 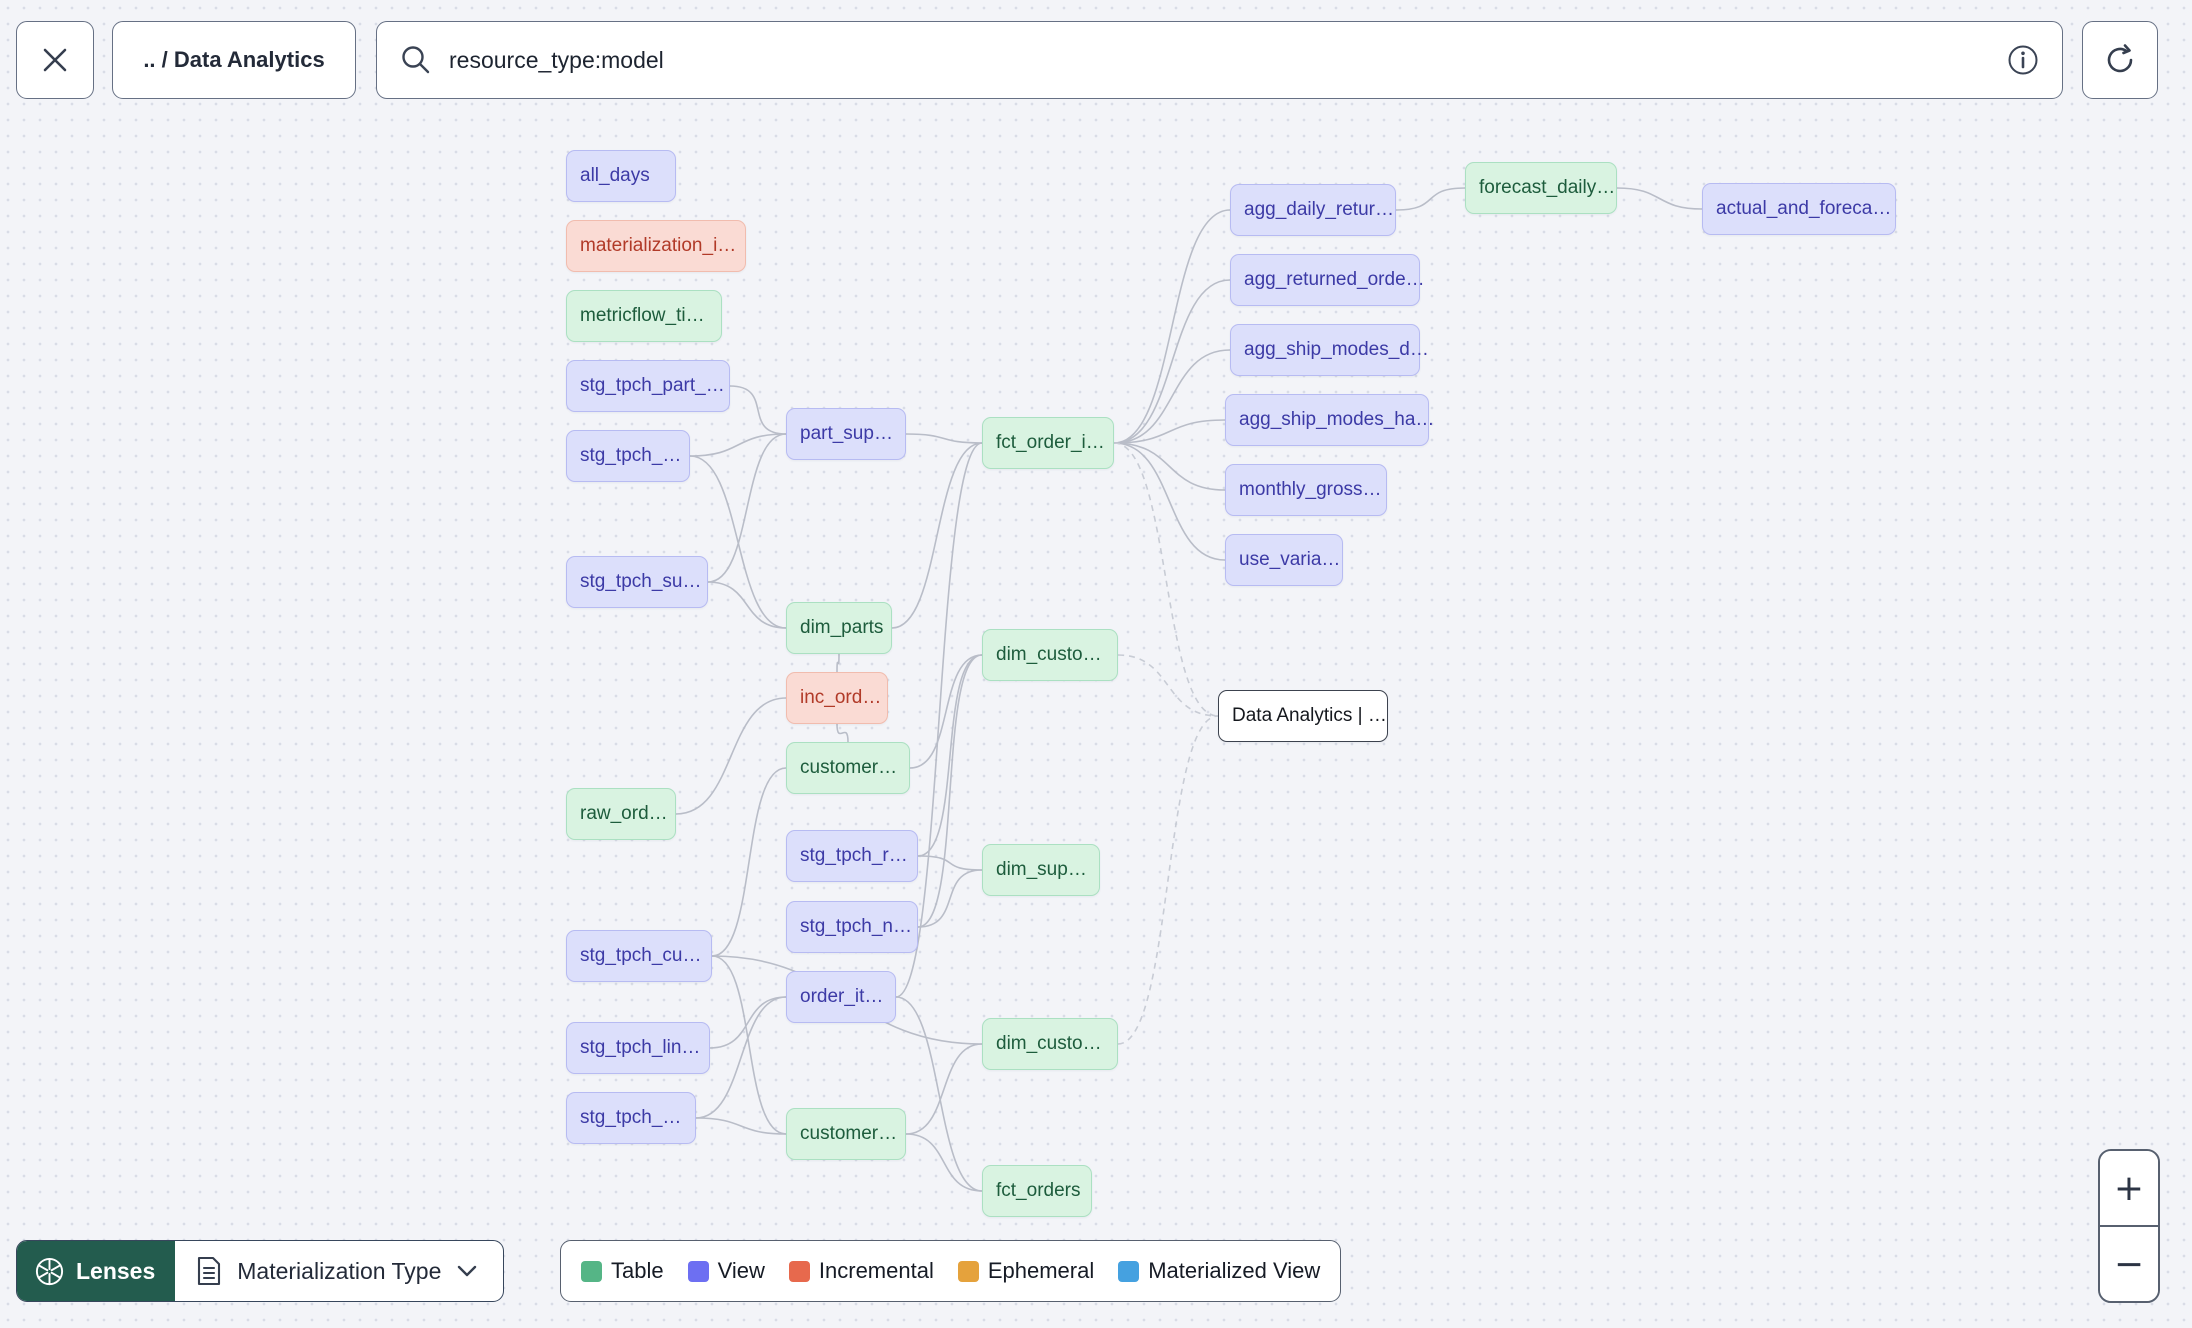 I want to click on legend-item-table: Table, so click(x=622, y=1271).